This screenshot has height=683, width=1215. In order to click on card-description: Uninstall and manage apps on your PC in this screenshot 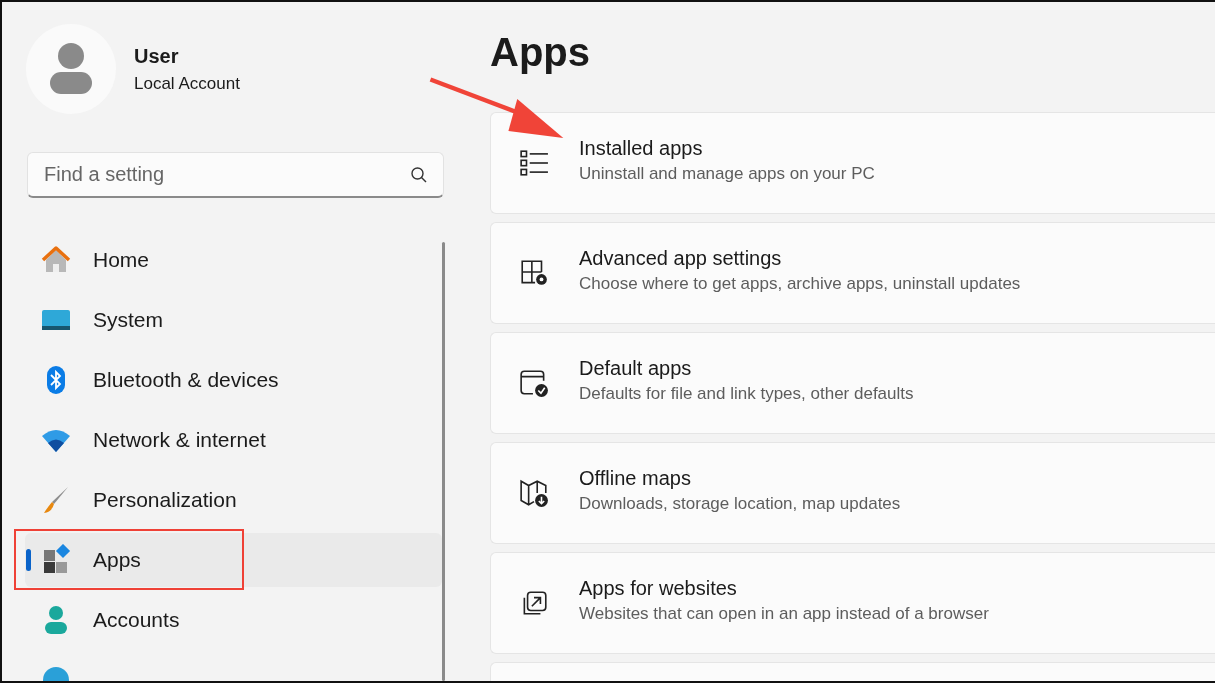, I will do `click(727, 173)`.